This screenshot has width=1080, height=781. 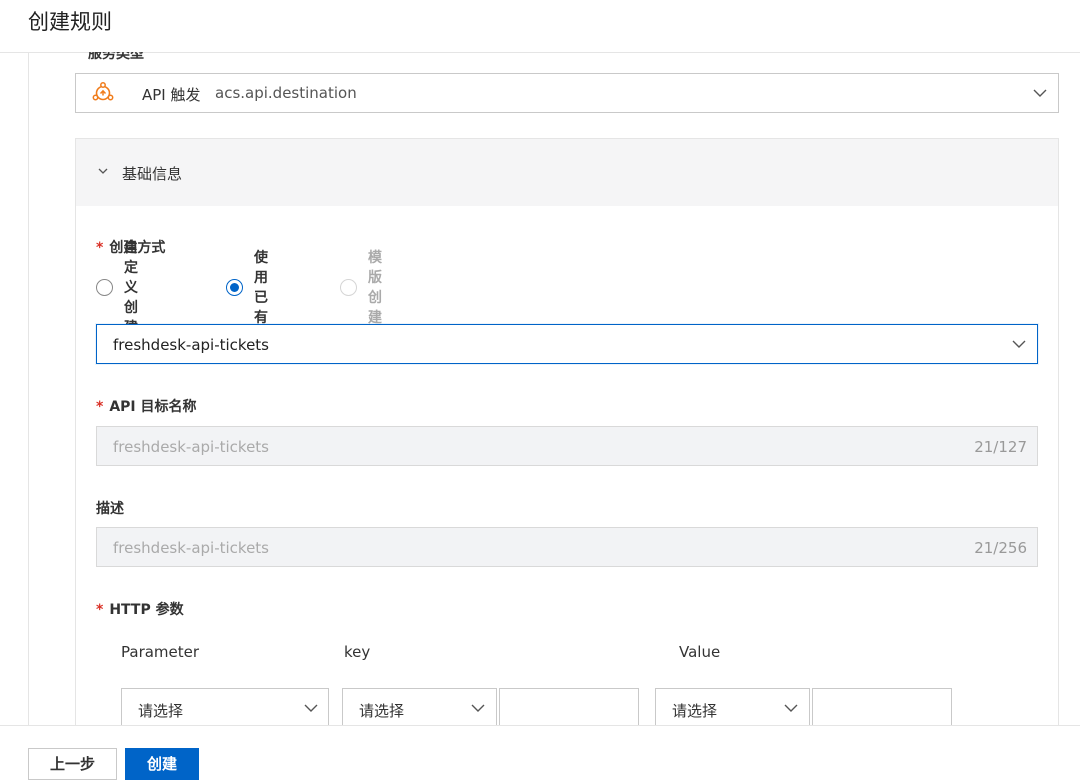 What do you see at coordinates (140, 610) in the screenshot?
I see `http-params-label: * HTTP 参数` at bounding box center [140, 610].